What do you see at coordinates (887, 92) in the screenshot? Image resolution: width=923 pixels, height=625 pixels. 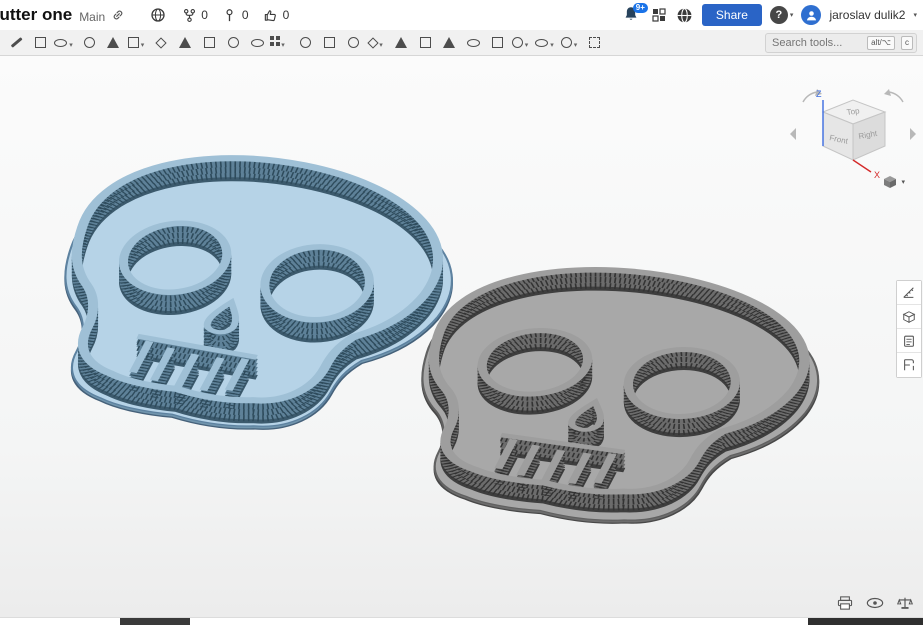 I see `rotate-cw-arrowhead` at bounding box center [887, 92].